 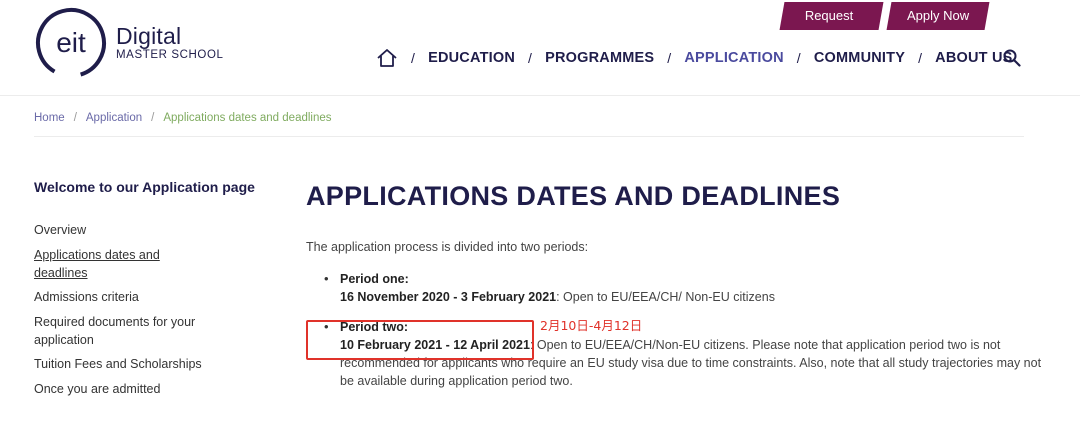 What do you see at coordinates (124, 389) in the screenshot?
I see `sidebar-item-once-admitted: Once you are admitted` at bounding box center [124, 389].